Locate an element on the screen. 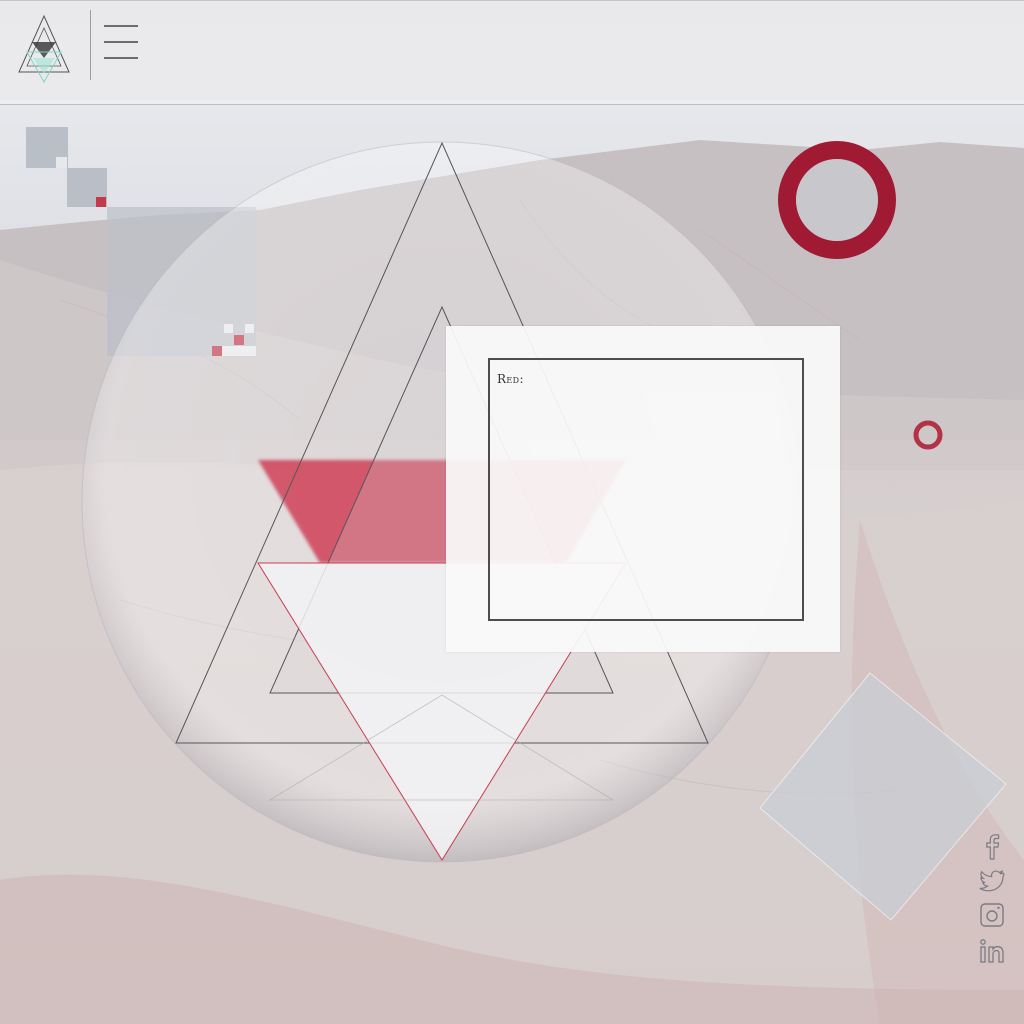 The width and height of the screenshot is (1024, 1024). glass-diamond is located at coordinates (883, 796).